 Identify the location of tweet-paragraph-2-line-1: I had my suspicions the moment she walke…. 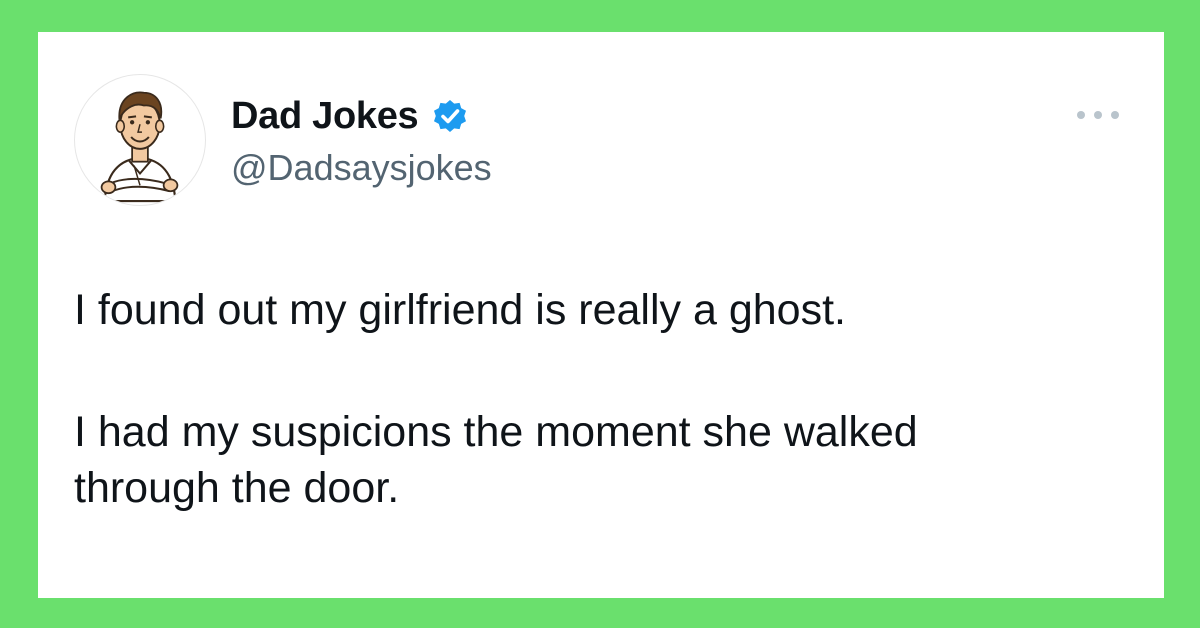
(496, 432).